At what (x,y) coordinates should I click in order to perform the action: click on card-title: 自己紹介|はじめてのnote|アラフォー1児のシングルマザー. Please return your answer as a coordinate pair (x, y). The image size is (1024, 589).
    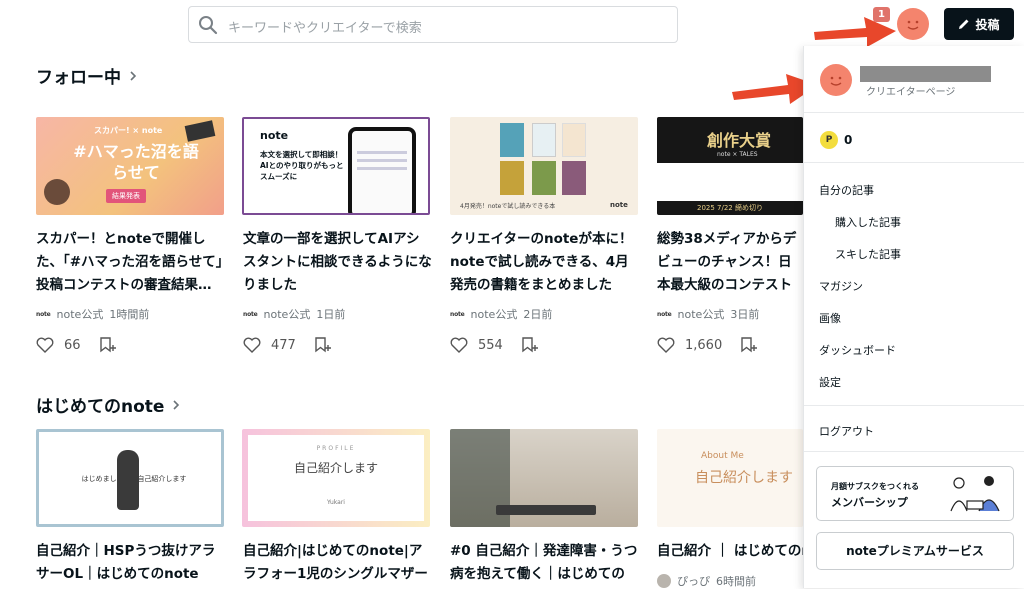
    Looking at the image, I should click on (338, 564).